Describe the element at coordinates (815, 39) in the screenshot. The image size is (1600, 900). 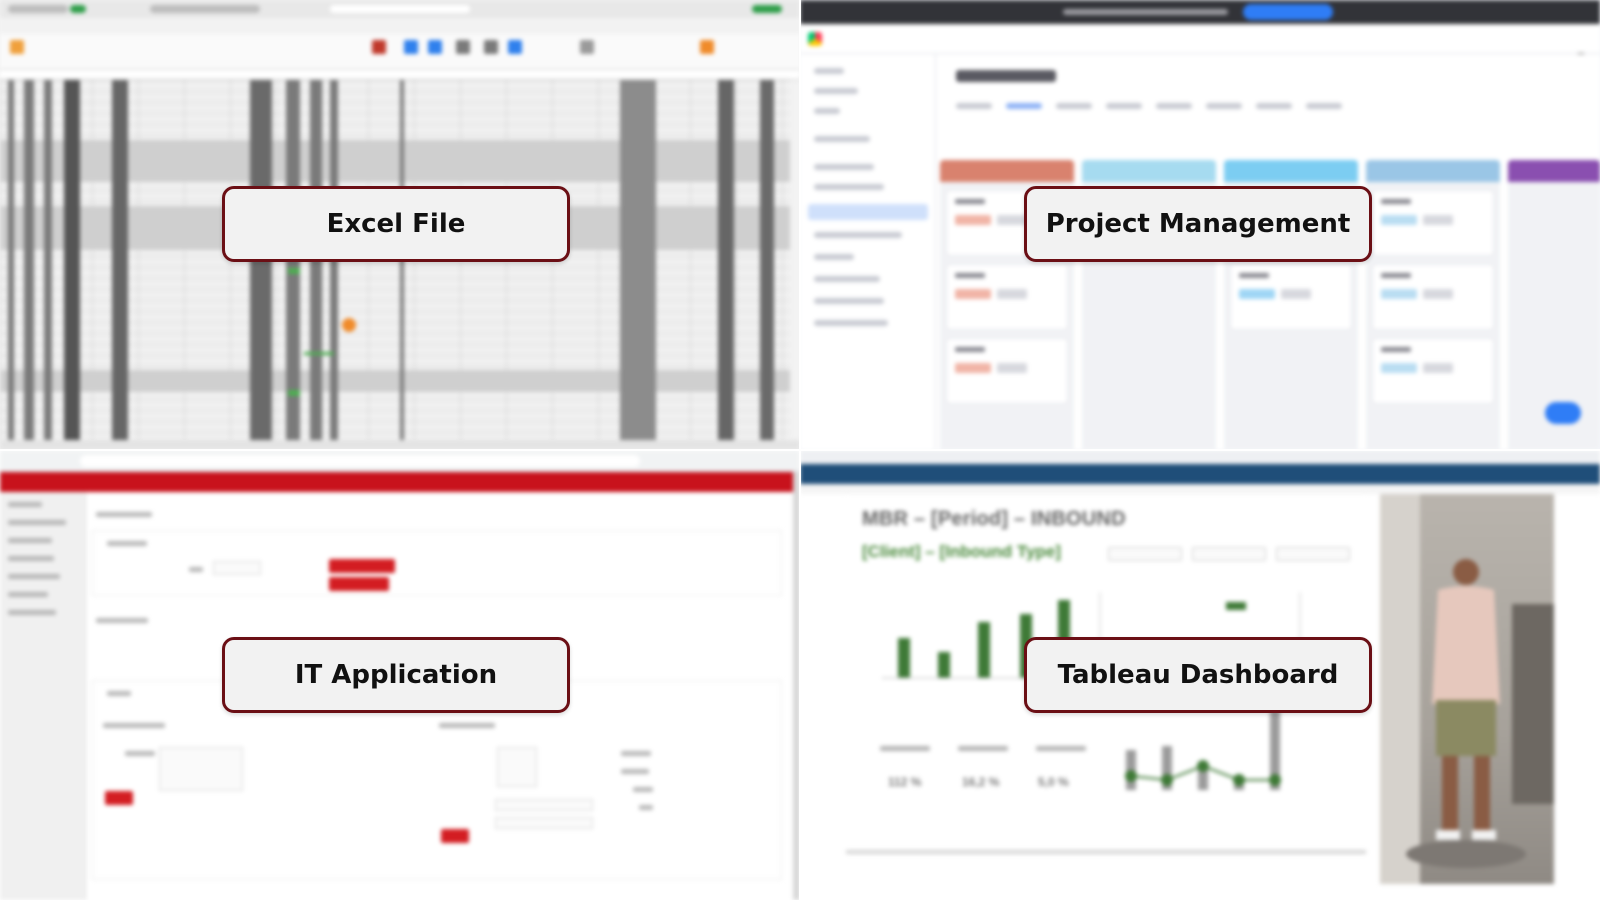
I see `monday-logo-icon` at that location.